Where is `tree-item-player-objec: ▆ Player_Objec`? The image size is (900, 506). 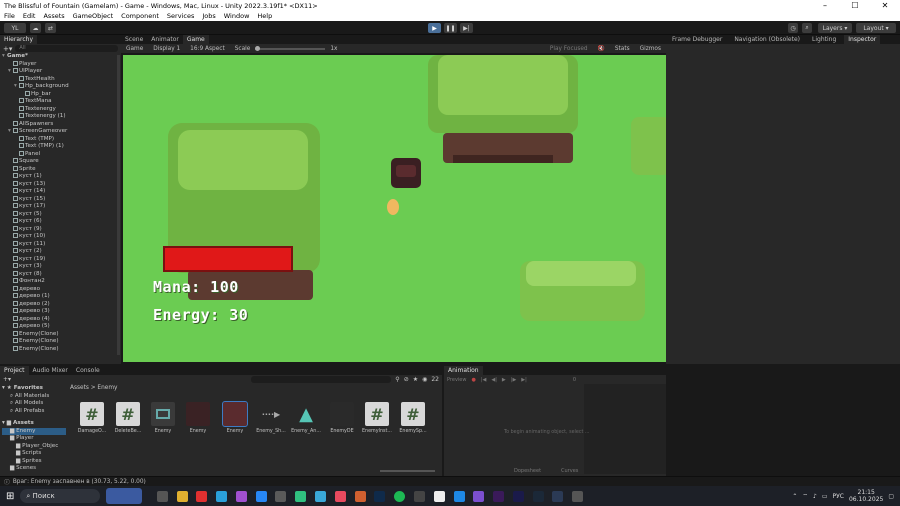 tree-item-player-objec: ▆ Player_Objec is located at coordinates (34, 447).